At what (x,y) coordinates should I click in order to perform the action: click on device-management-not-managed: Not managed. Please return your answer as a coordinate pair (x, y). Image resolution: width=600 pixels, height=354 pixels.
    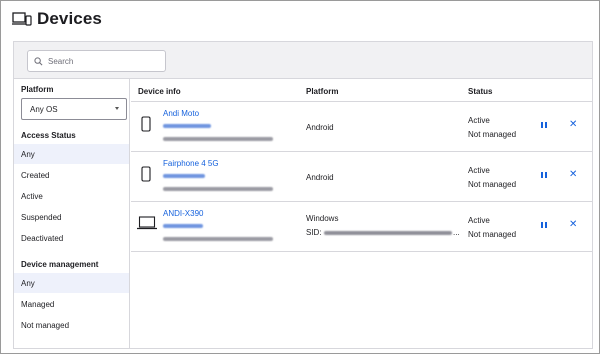
    Looking at the image, I should click on (71, 325).